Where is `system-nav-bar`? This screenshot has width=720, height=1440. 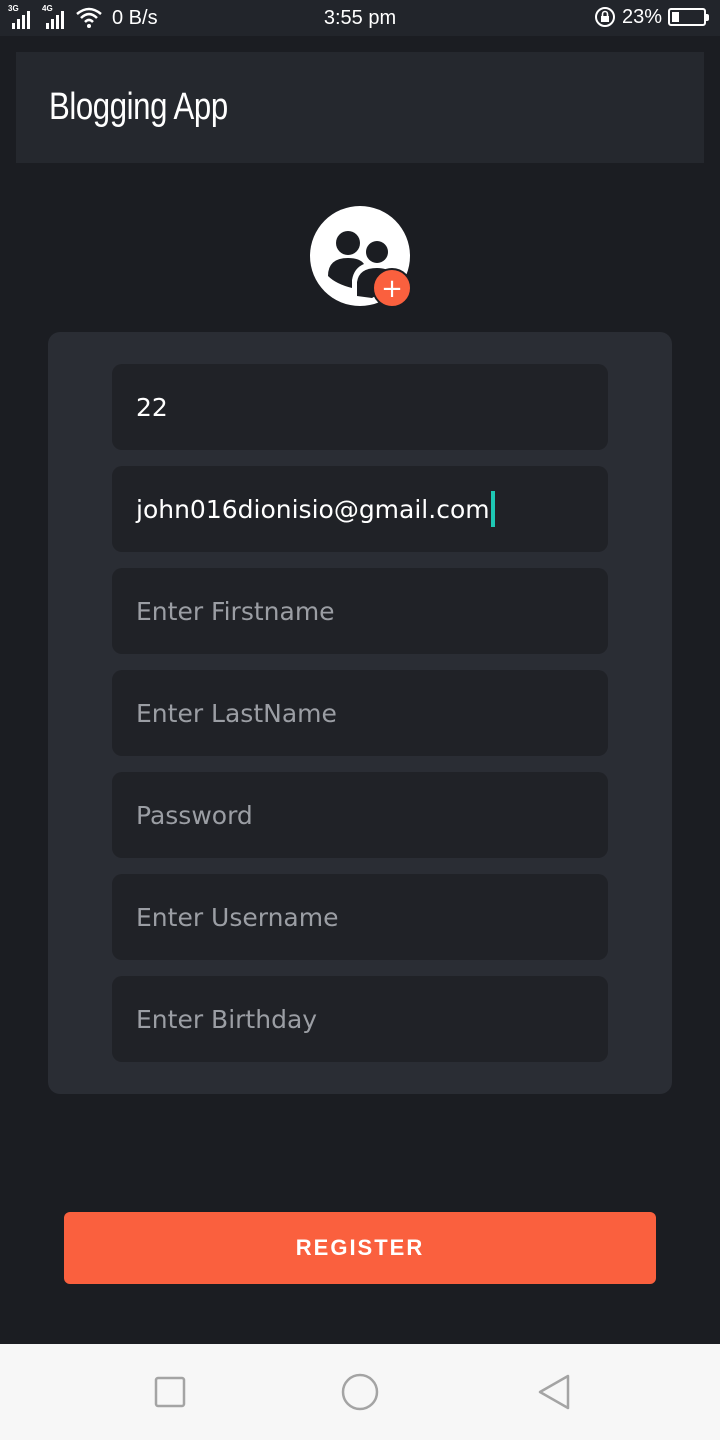
system-nav-bar is located at coordinates (360, 1392).